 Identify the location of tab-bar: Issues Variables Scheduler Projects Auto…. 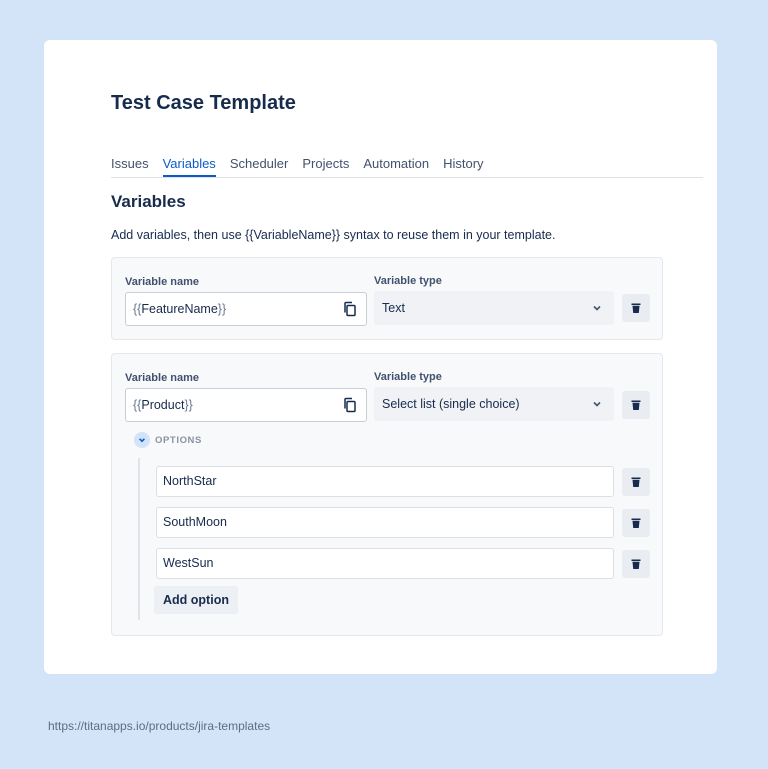
(407, 166).